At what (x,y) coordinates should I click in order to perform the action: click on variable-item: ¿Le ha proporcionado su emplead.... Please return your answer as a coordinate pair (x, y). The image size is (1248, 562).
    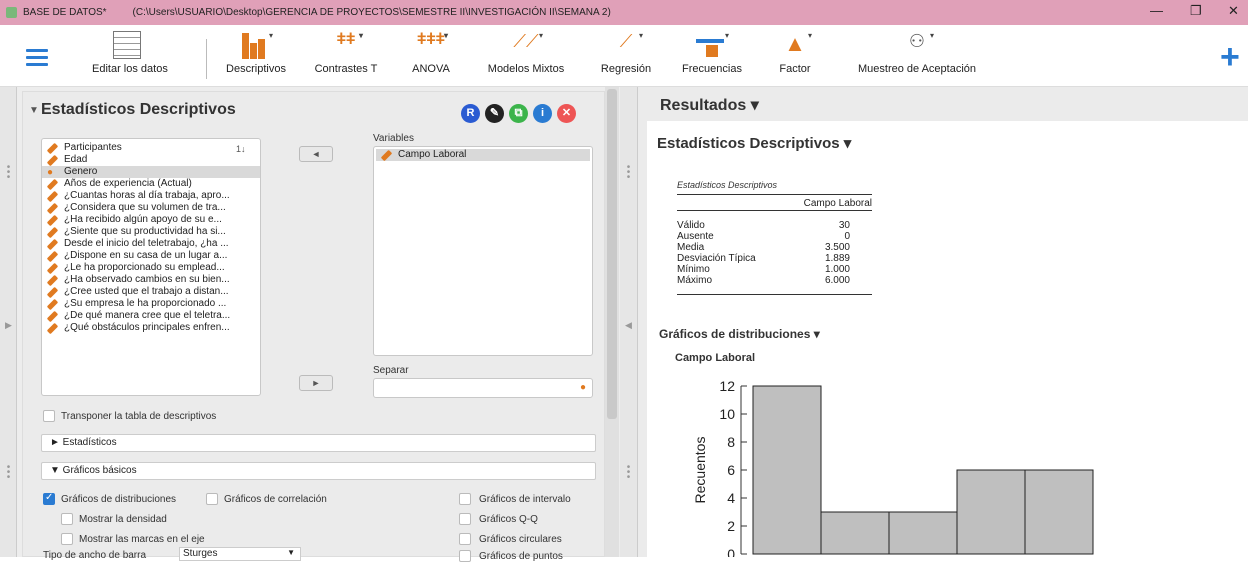
    Looking at the image, I should click on (151, 268).